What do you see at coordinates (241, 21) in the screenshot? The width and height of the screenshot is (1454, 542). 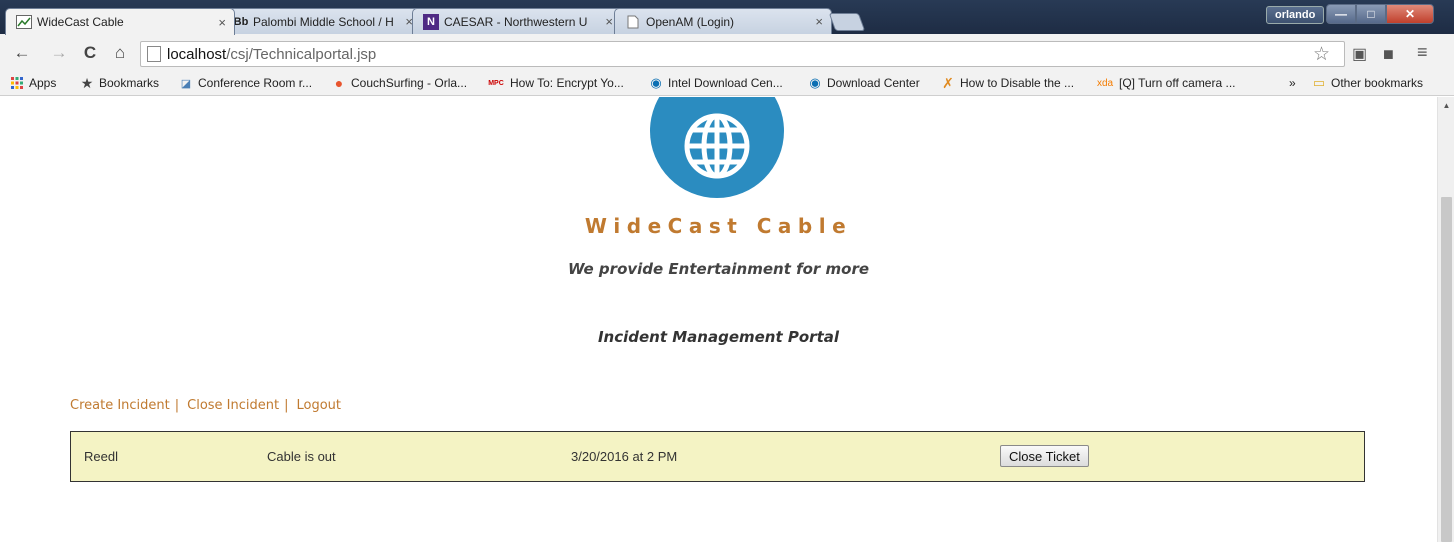 I see `blackboard-favicon-icon: Bb` at bounding box center [241, 21].